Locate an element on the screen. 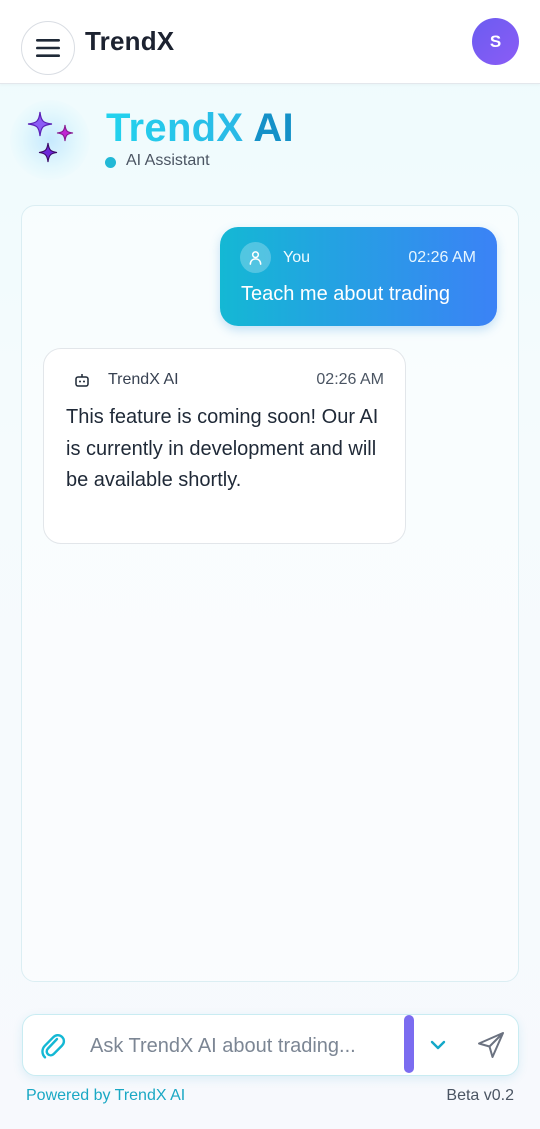 The image size is (540, 1129). menu-button is located at coordinates (48, 48).